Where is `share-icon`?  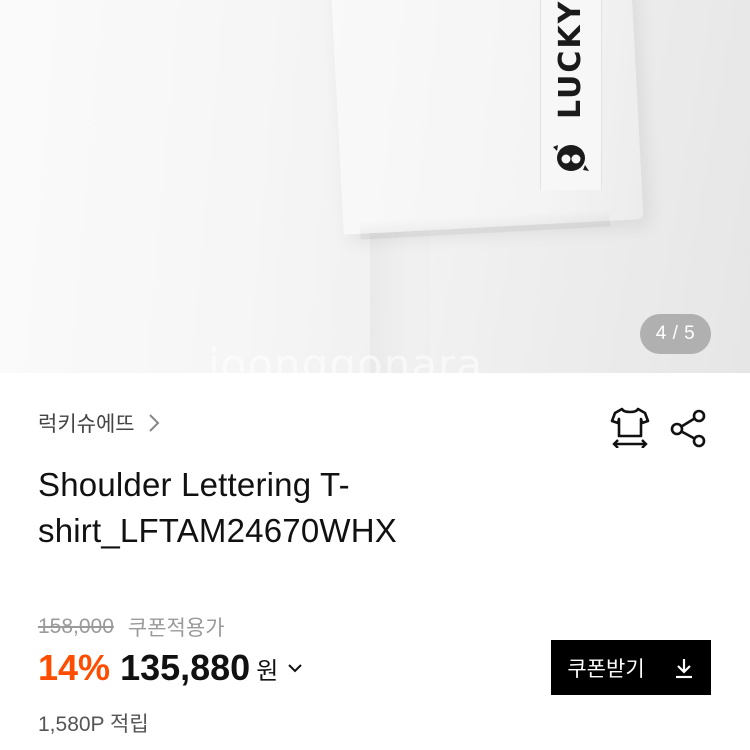
share-icon is located at coordinates (688, 428).